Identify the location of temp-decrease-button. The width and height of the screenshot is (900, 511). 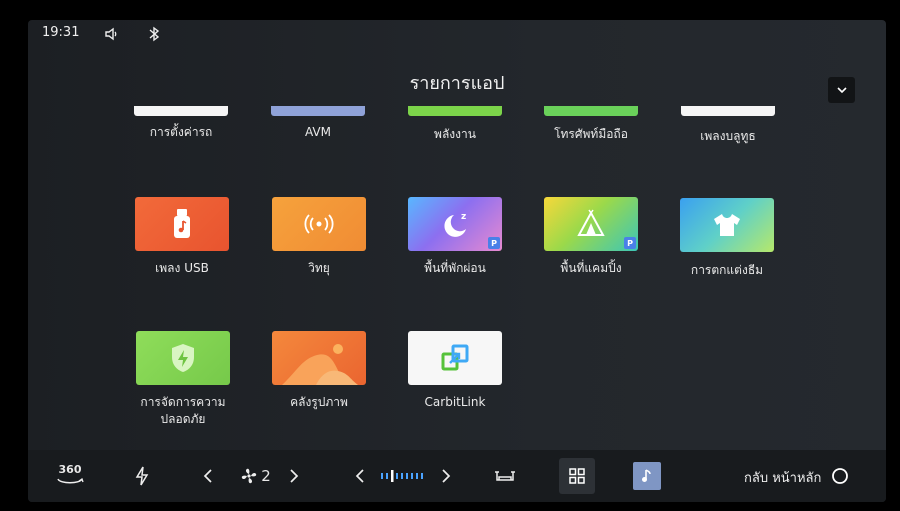
(360, 476).